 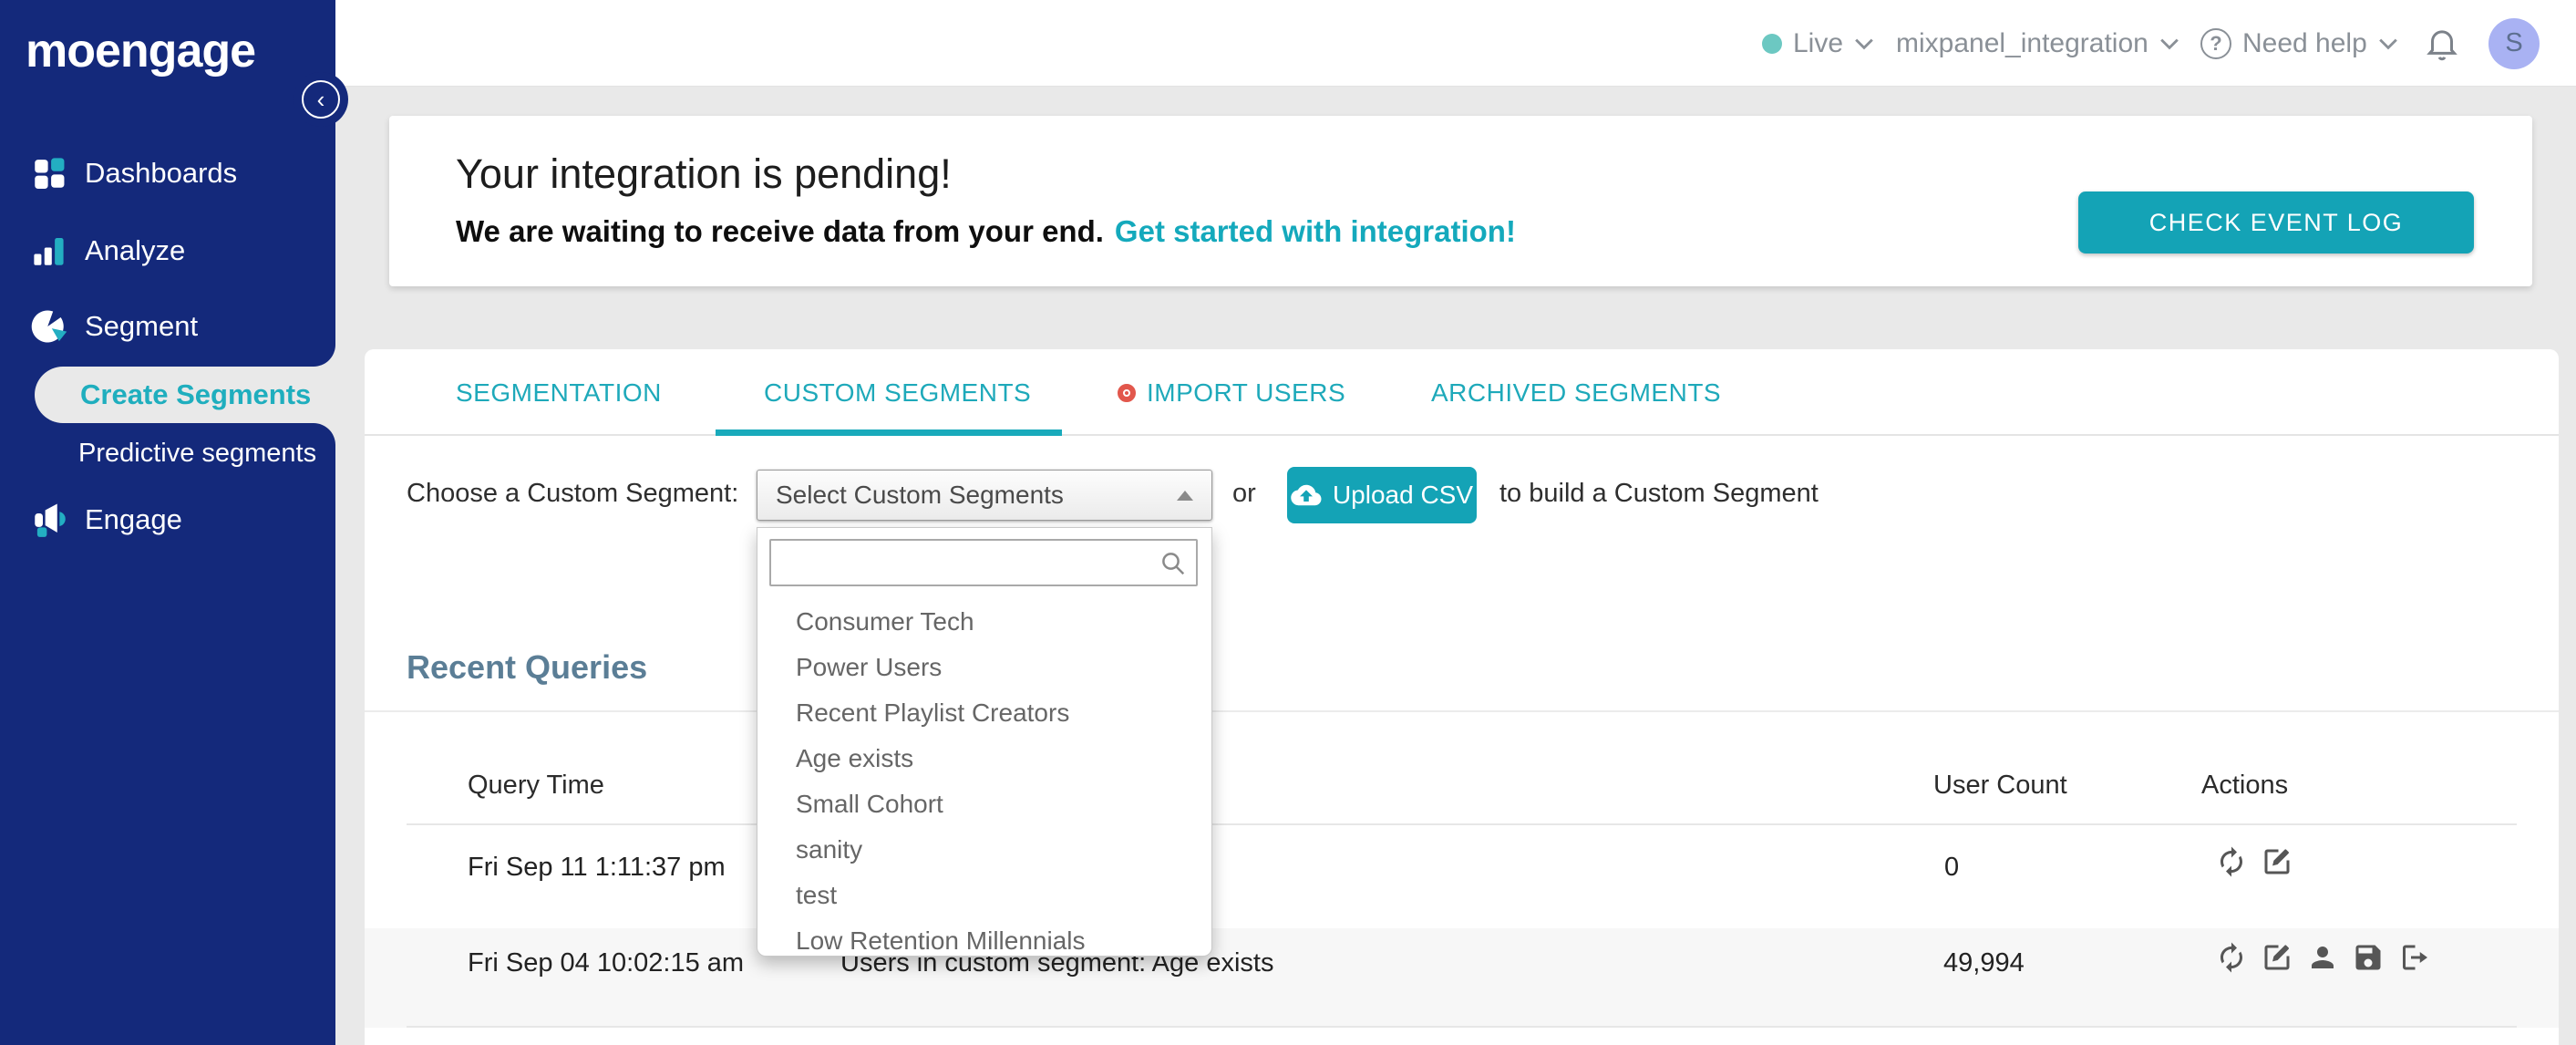 I want to click on environment-label: Live, so click(x=1818, y=42).